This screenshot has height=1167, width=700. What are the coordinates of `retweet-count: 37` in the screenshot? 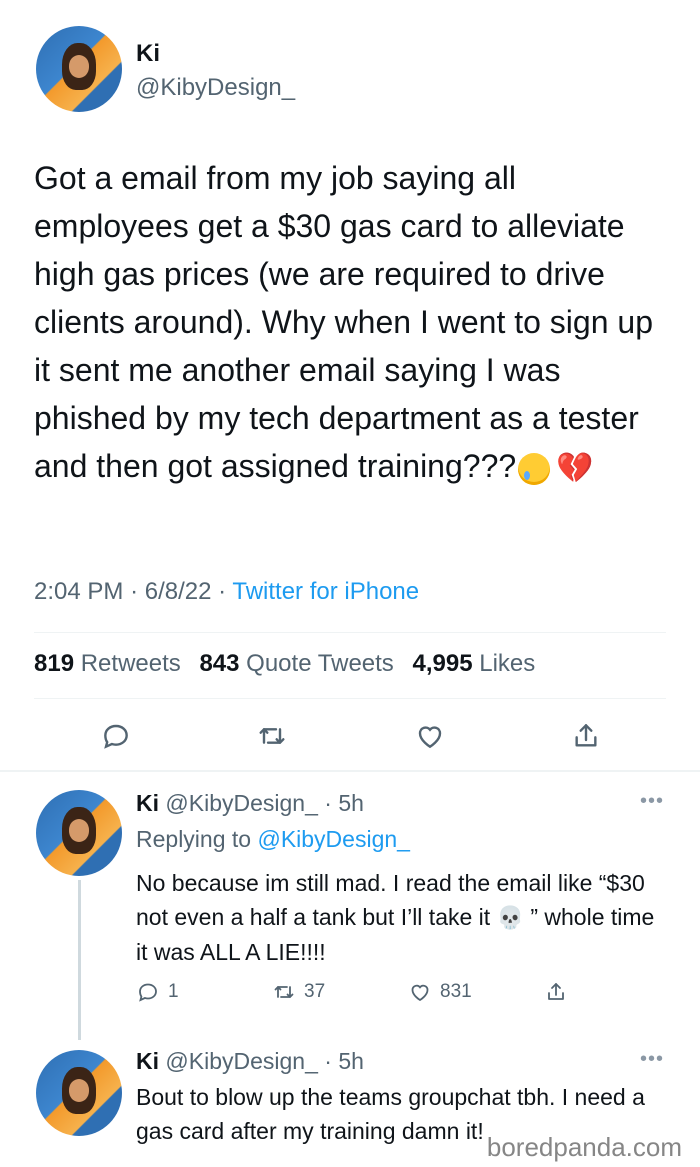 It's located at (315, 991).